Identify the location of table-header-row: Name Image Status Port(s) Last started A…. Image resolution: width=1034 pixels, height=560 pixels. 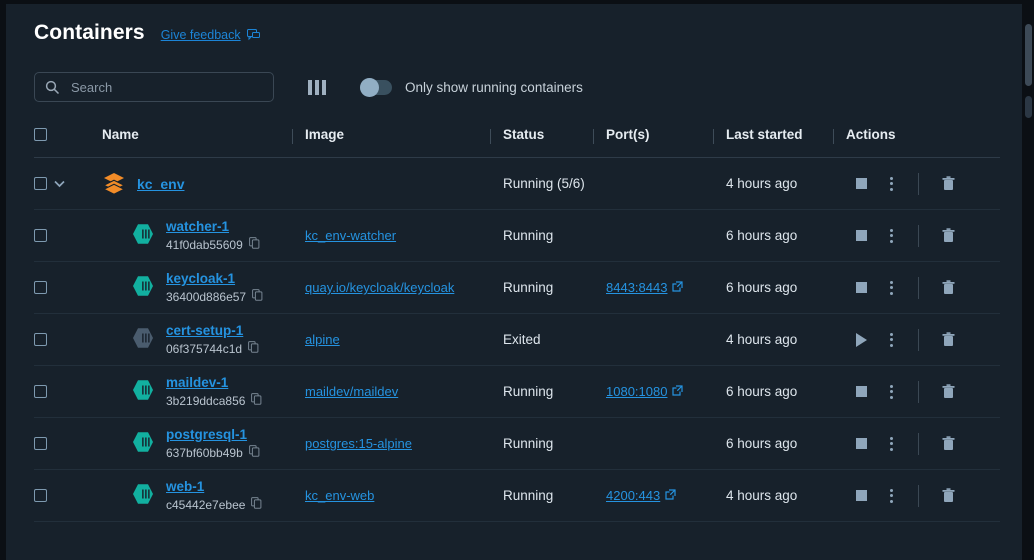
(517, 142).